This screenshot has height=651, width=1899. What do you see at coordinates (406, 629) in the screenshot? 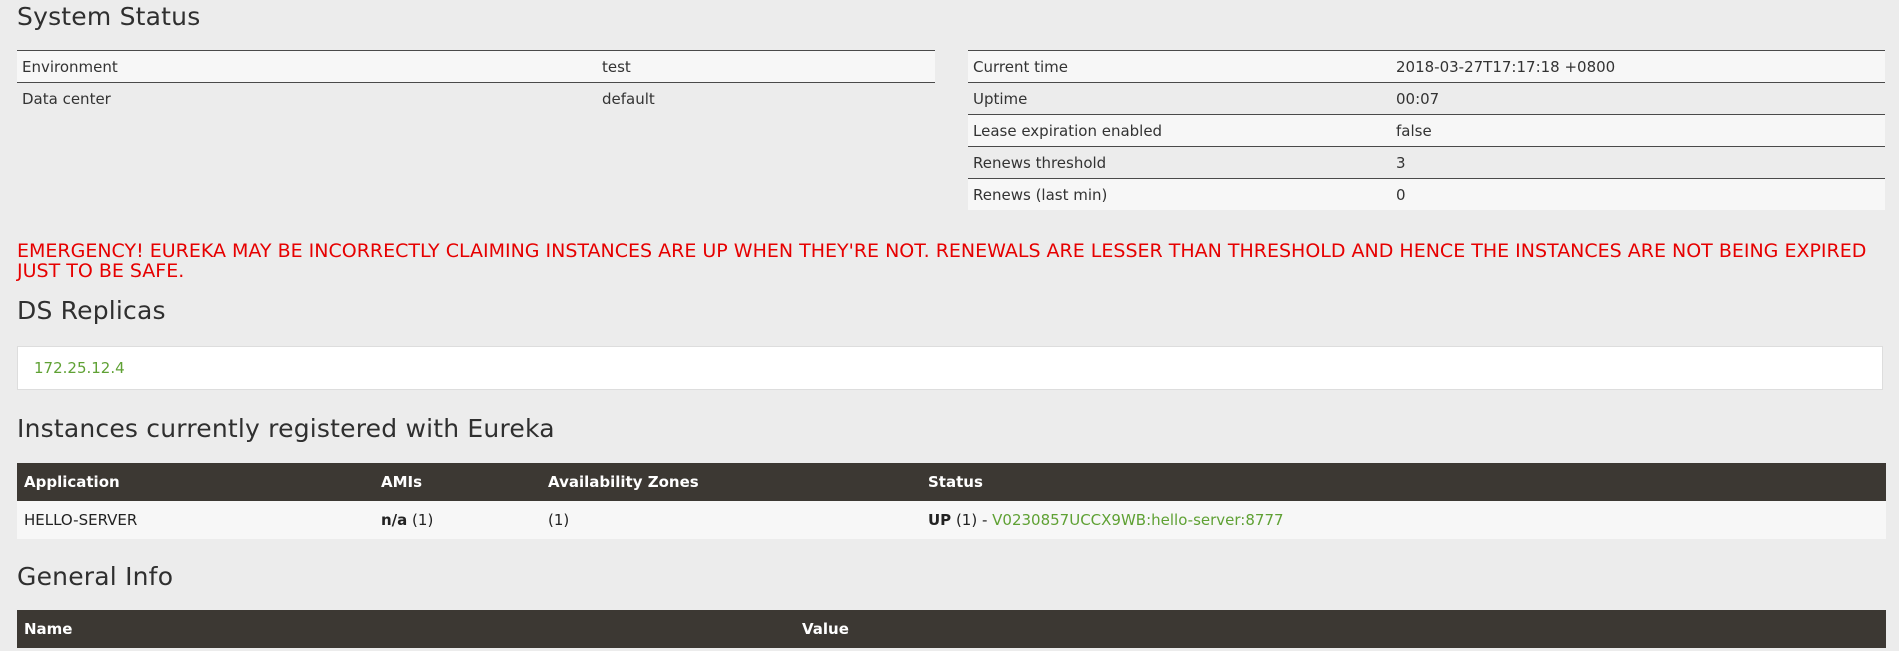
I see `col-header-name: Name` at bounding box center [406, 629].